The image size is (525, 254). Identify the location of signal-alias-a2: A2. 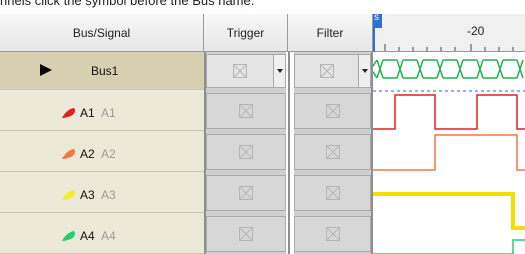
(108, 154).